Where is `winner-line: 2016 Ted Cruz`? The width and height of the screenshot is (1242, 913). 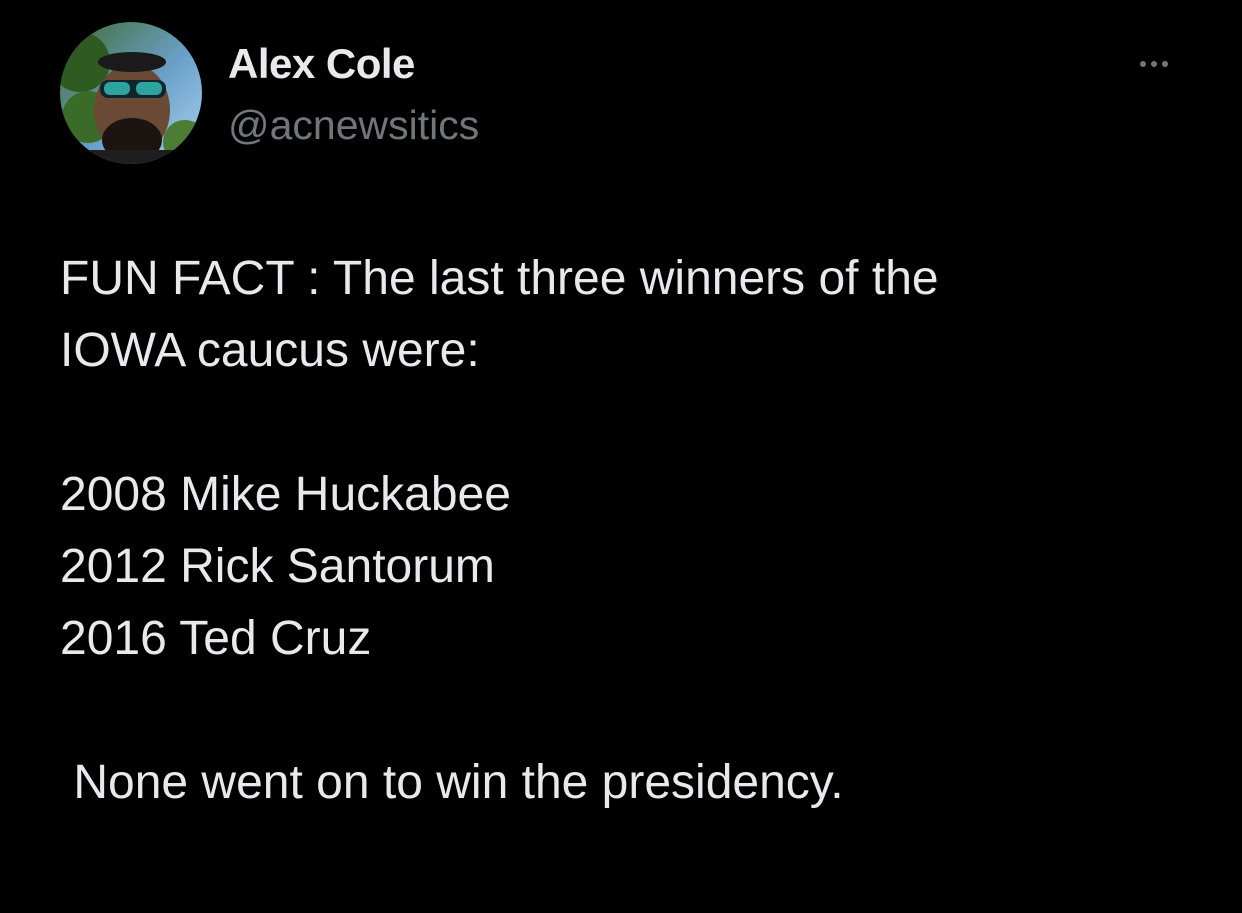 winner-line: 2016 Ted Cruz is located at coordinates (216, 638).